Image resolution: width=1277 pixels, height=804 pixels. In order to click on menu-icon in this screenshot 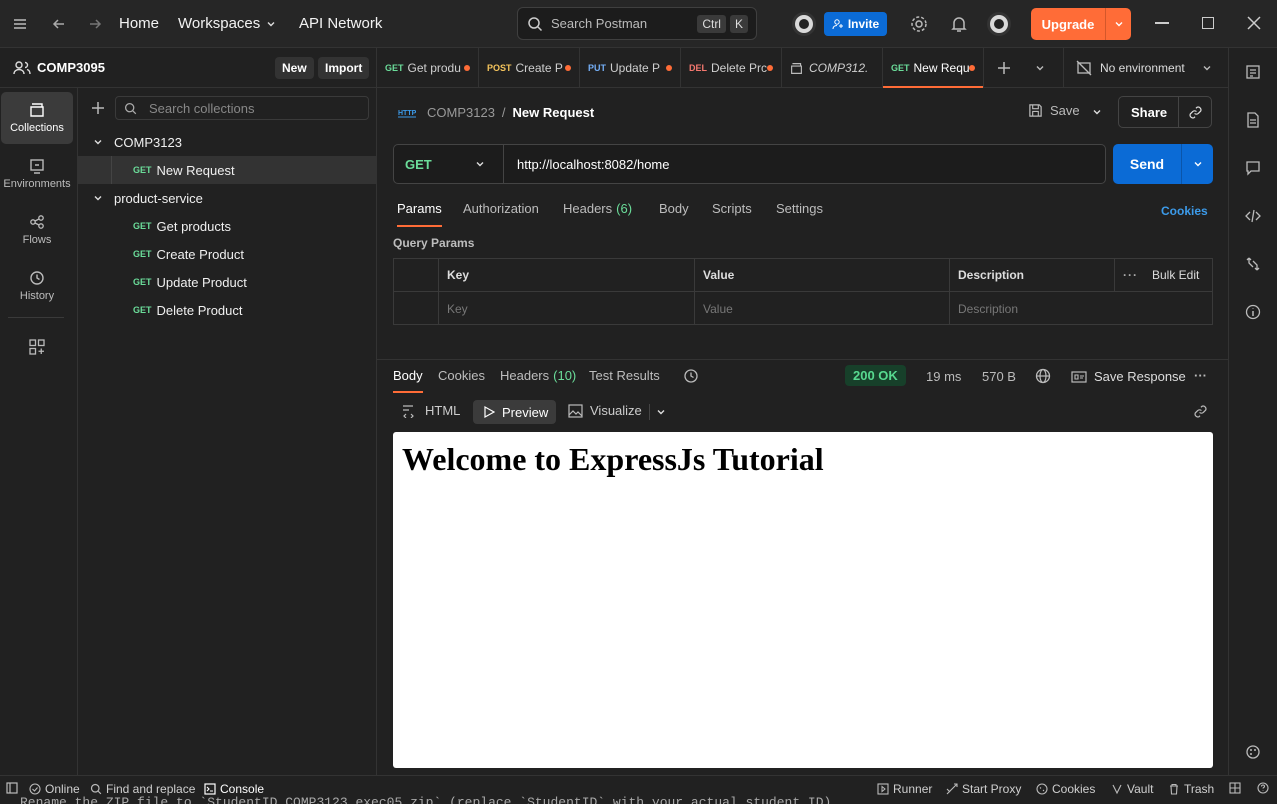, I will do `click(20, 24)`.